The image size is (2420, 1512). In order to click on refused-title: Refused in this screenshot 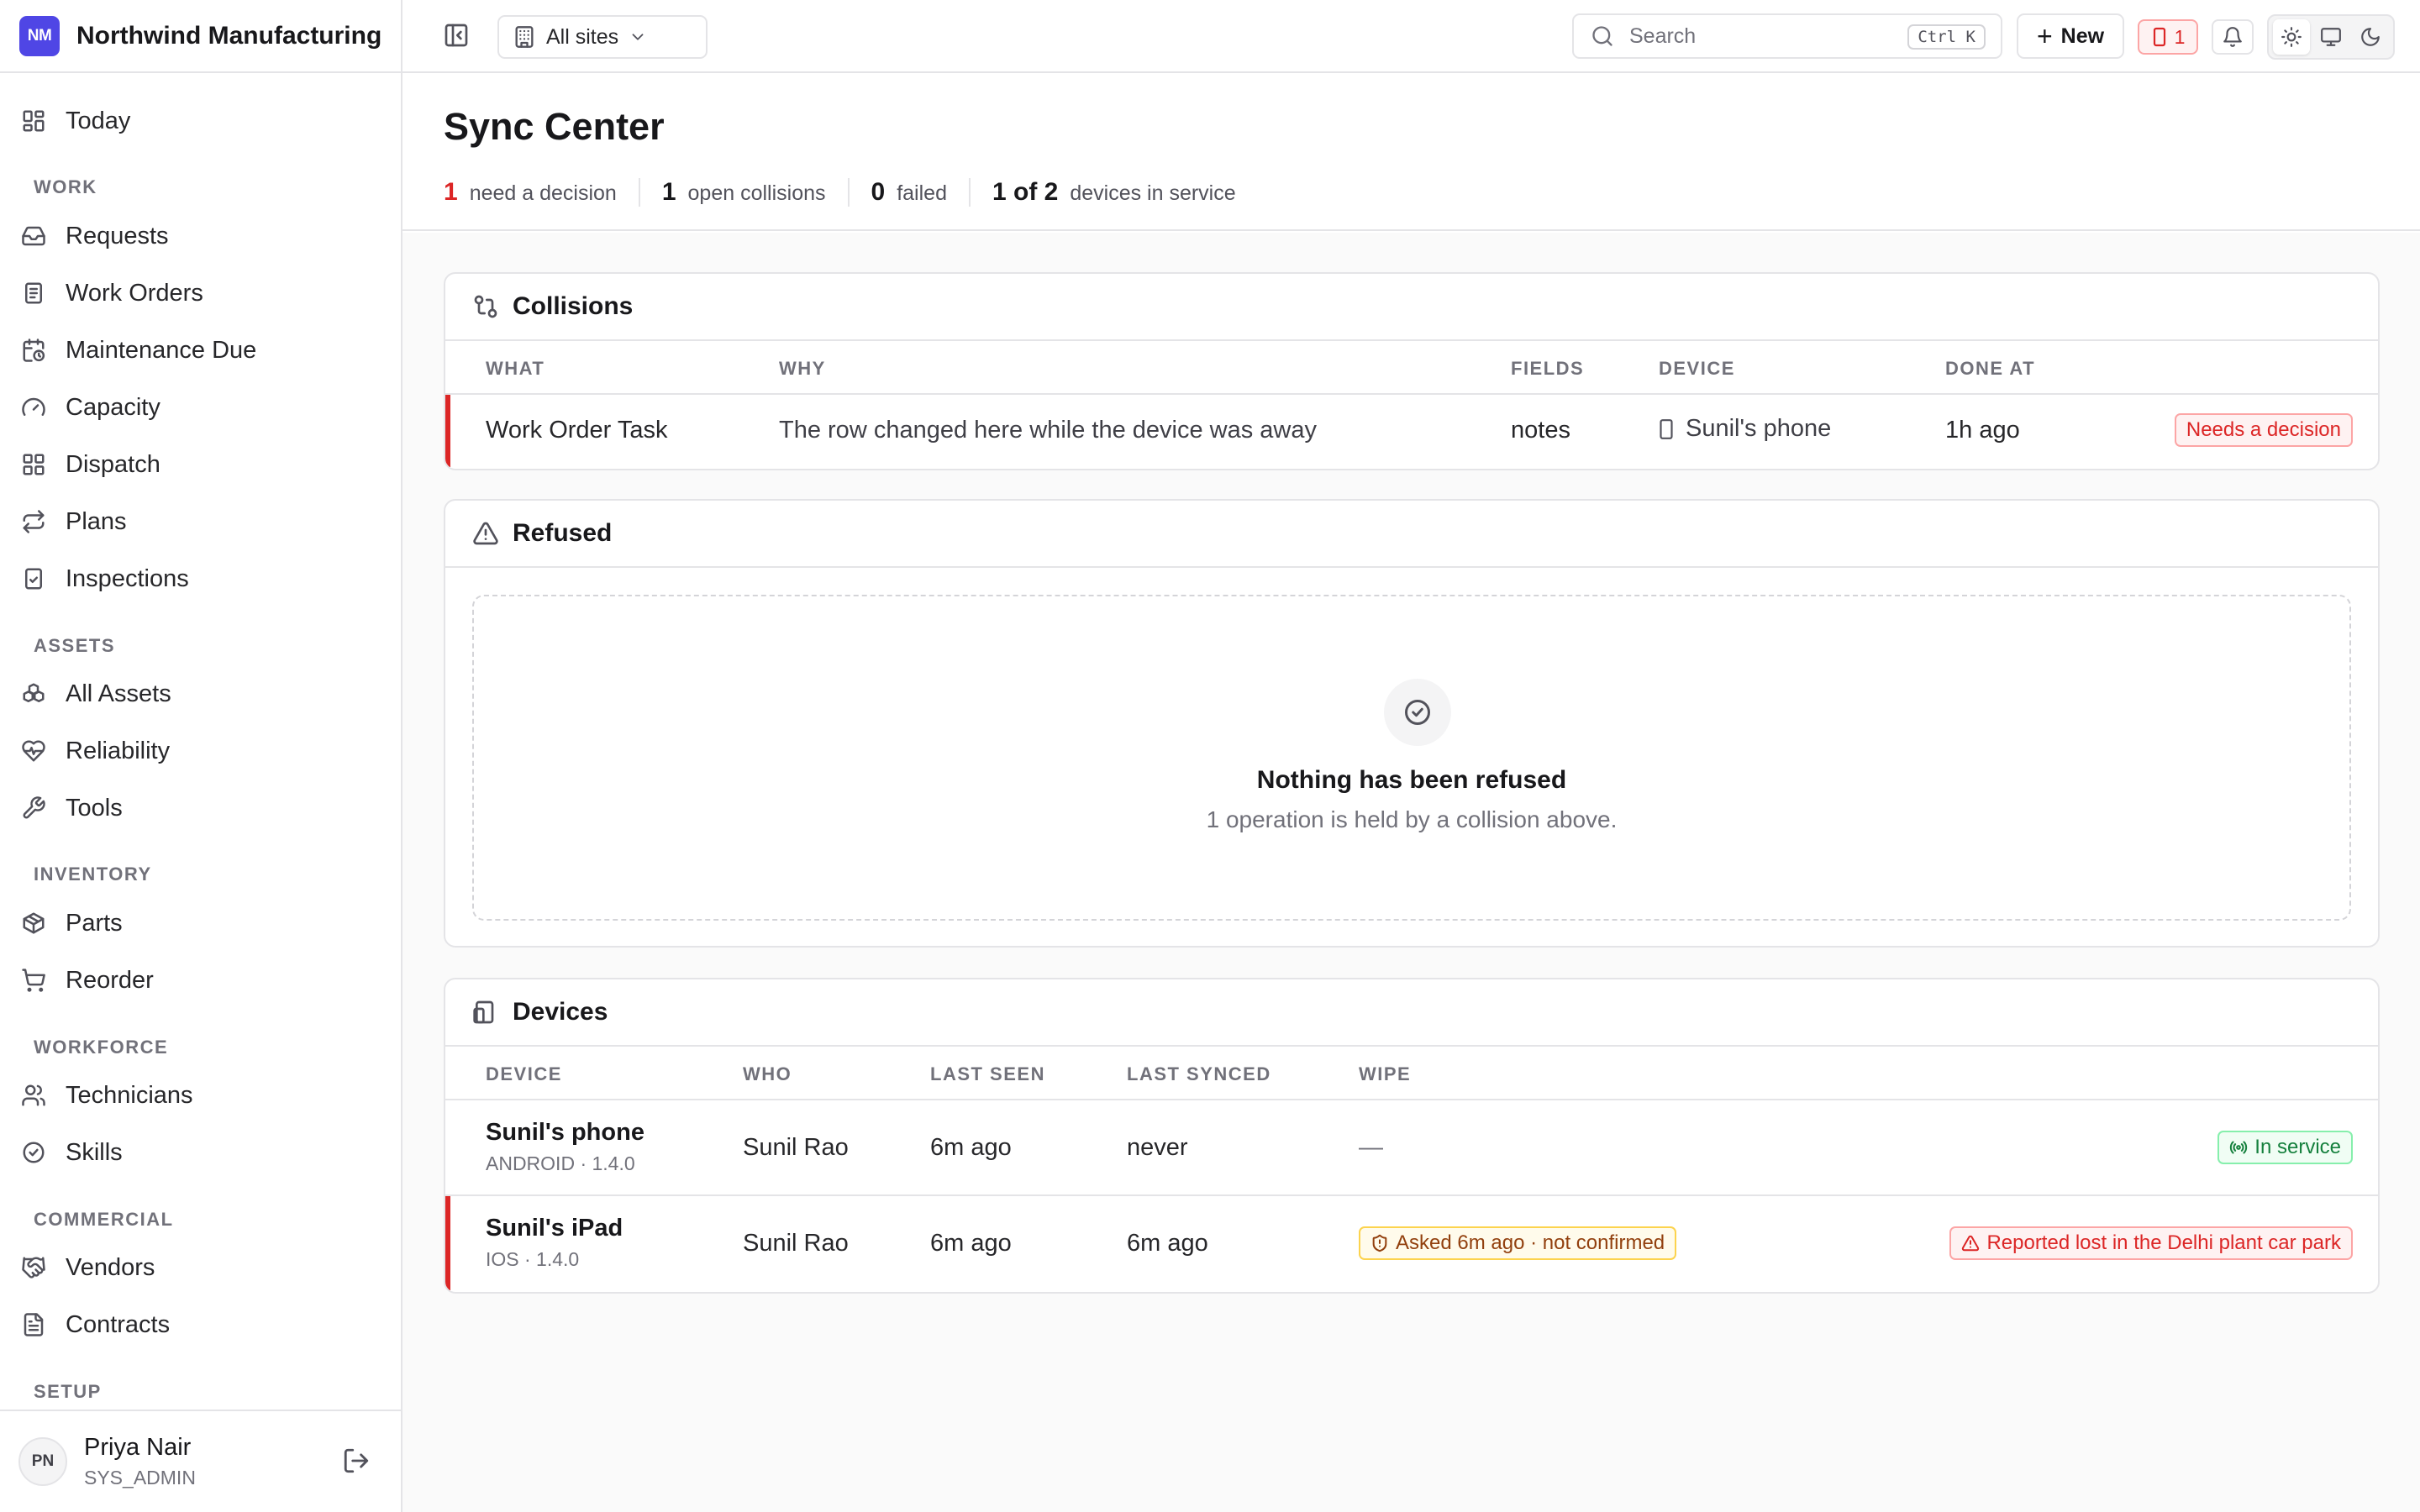, I will do `click(563, 533)`.